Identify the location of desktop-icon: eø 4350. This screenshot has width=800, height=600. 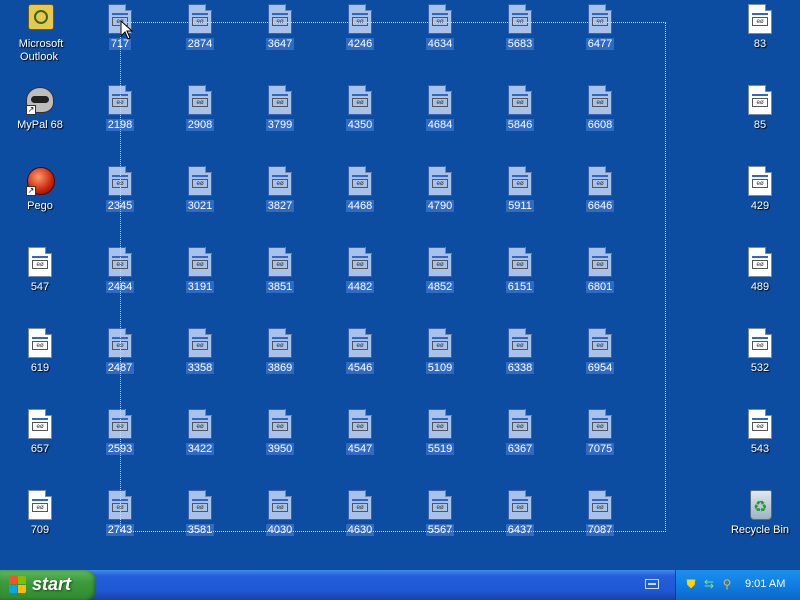
(360, 121).